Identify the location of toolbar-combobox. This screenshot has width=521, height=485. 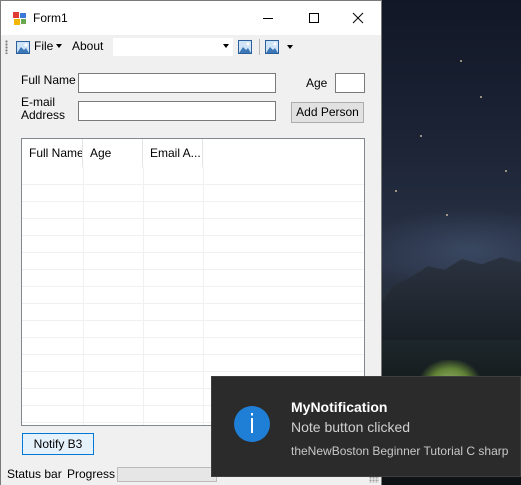
(173, 47).